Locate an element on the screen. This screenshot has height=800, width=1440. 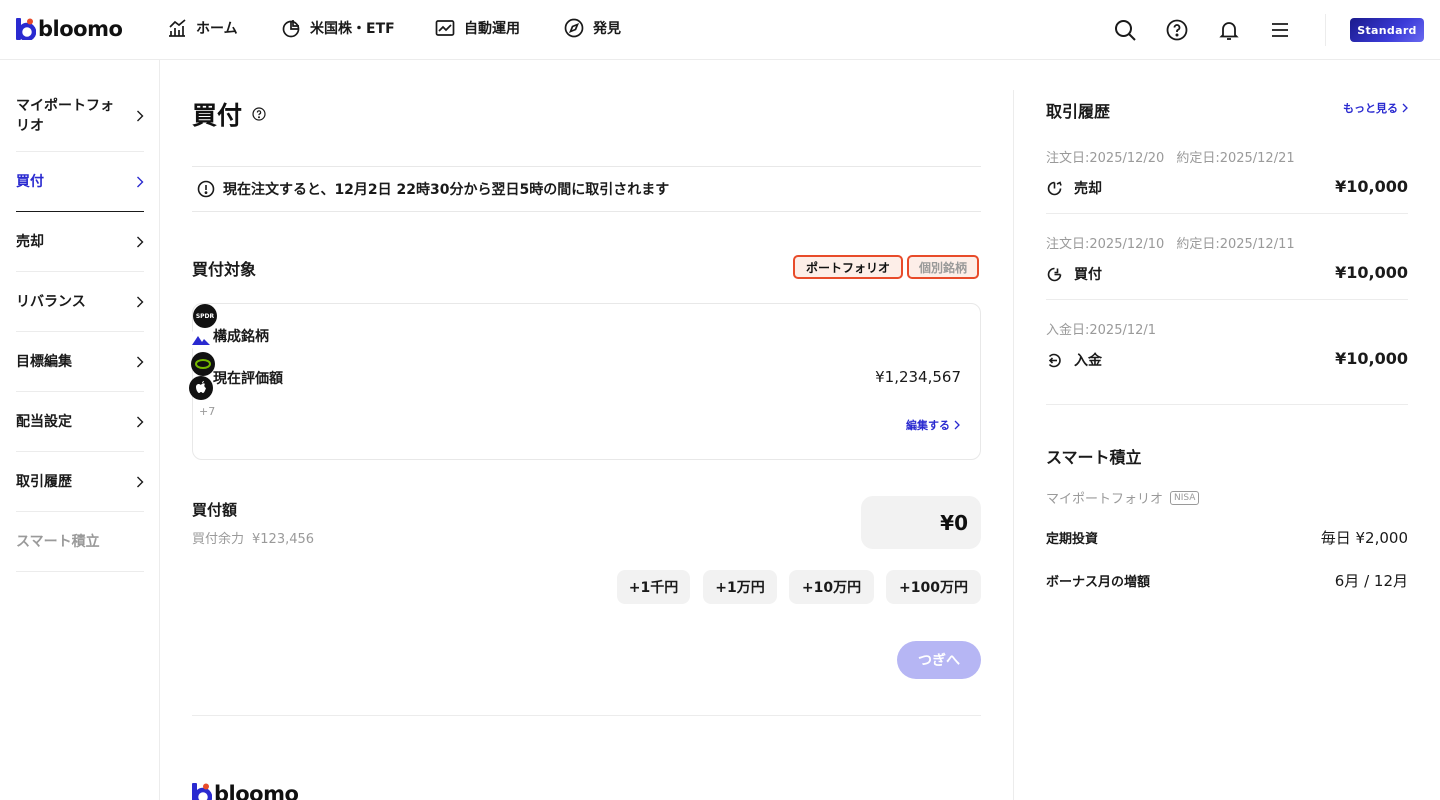
sidebar-item-label: 配当設定 is located at coordinates (44, 421).